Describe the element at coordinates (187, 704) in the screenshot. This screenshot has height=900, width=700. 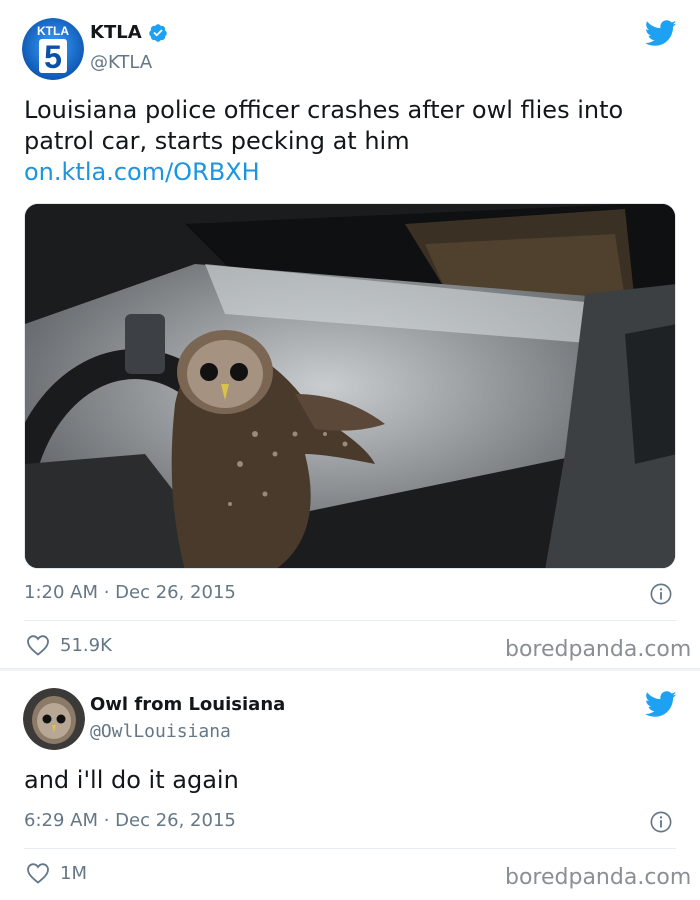
I see `author-name: Owl from Louisiana` at that location.